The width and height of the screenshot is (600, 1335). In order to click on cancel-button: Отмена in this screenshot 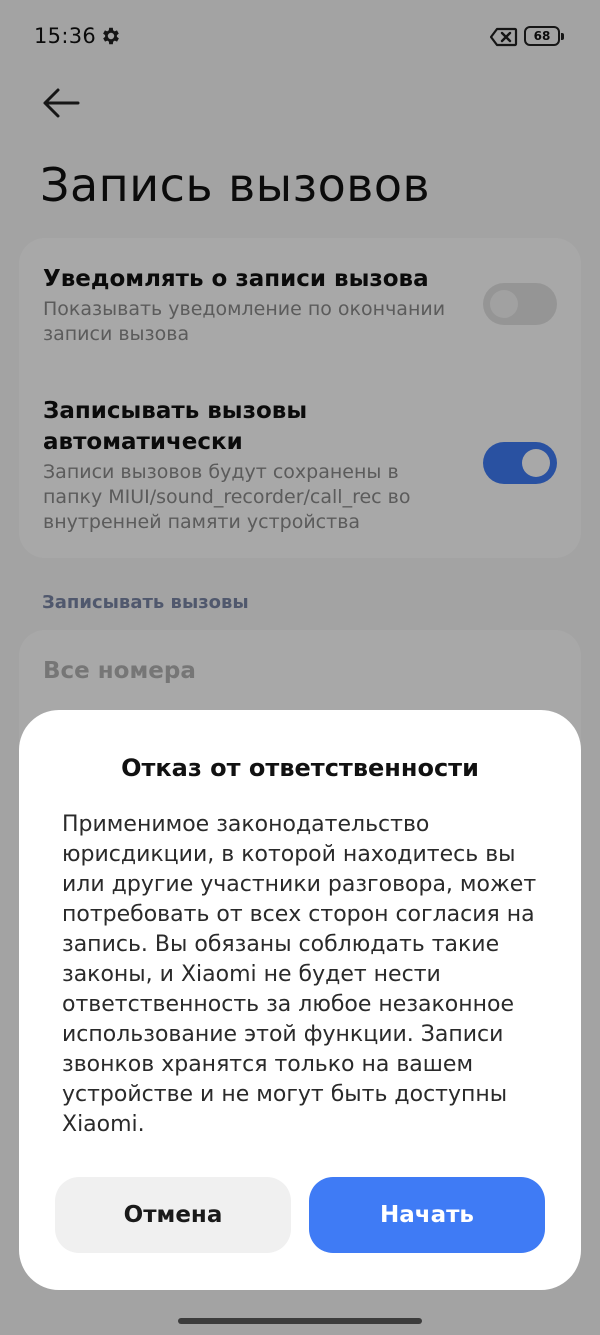, I will do `click(173, 1215)`.